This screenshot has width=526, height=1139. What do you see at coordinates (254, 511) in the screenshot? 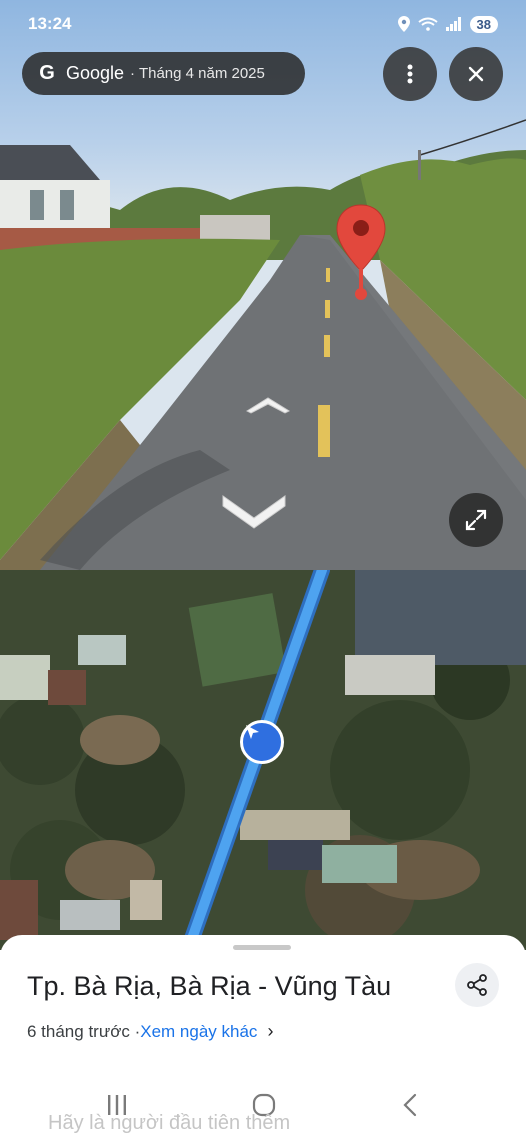
I see `move-backward-arrow-icon` at bounding box center [254, 511].